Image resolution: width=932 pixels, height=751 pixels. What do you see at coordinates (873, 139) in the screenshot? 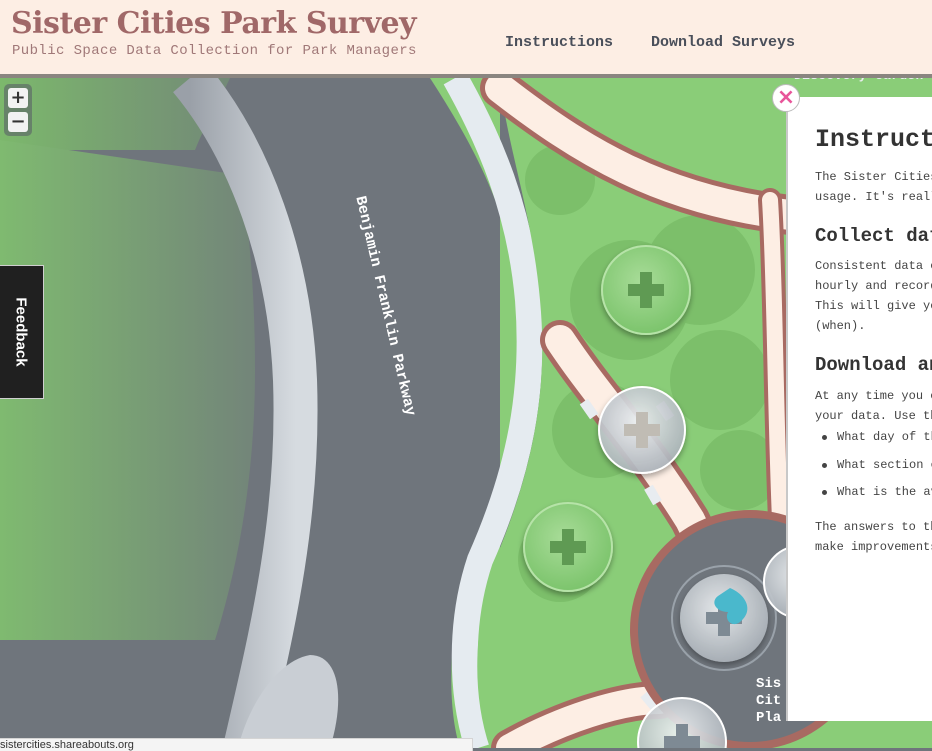
I see `panel-title: Instructions` at bounding box center [873, 139].